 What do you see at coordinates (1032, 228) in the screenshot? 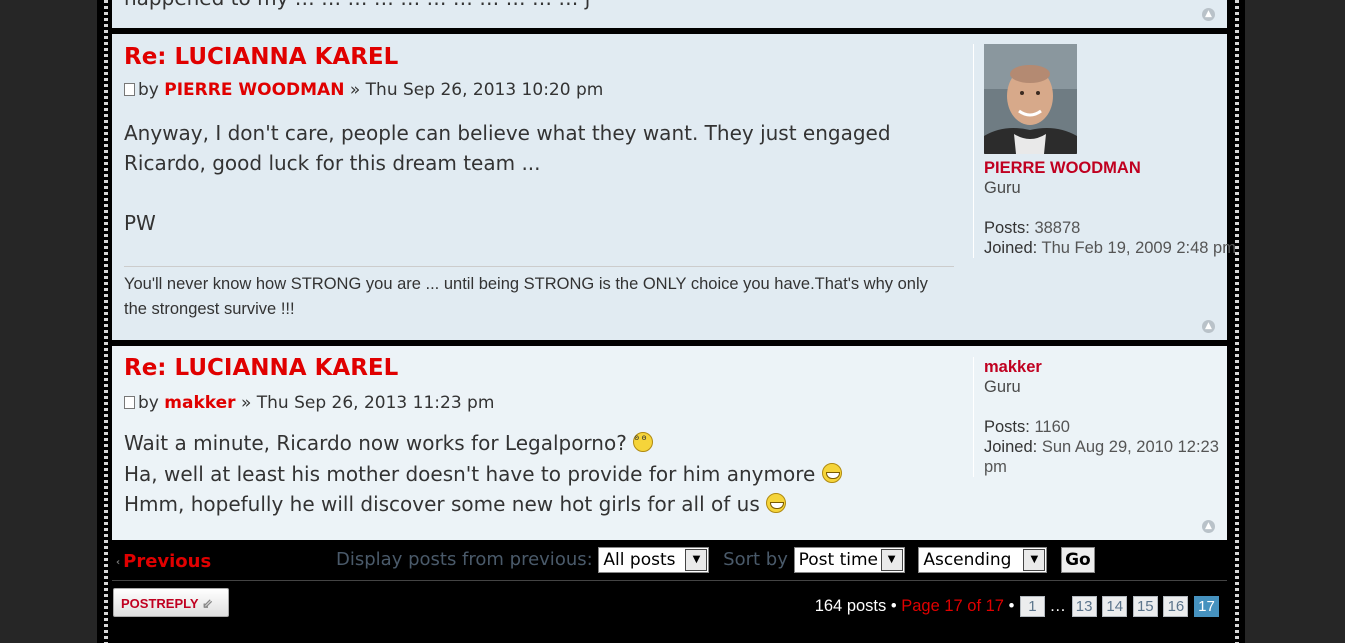
I see `profile-posts: Posts: 38878` at bounding box center [1032, 228].